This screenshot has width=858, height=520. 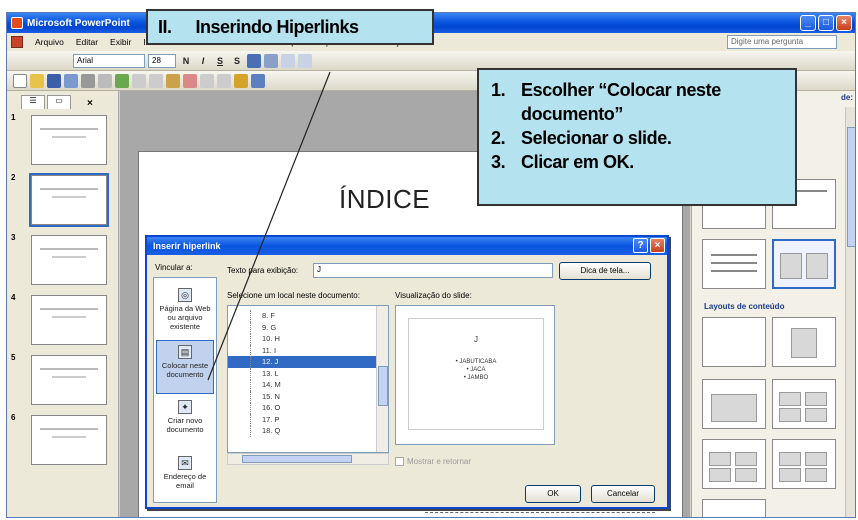 What do you see at coordinates (165, 26) in the screenshot?
I see `banner-number: II.` at bounding box center [165, 26].